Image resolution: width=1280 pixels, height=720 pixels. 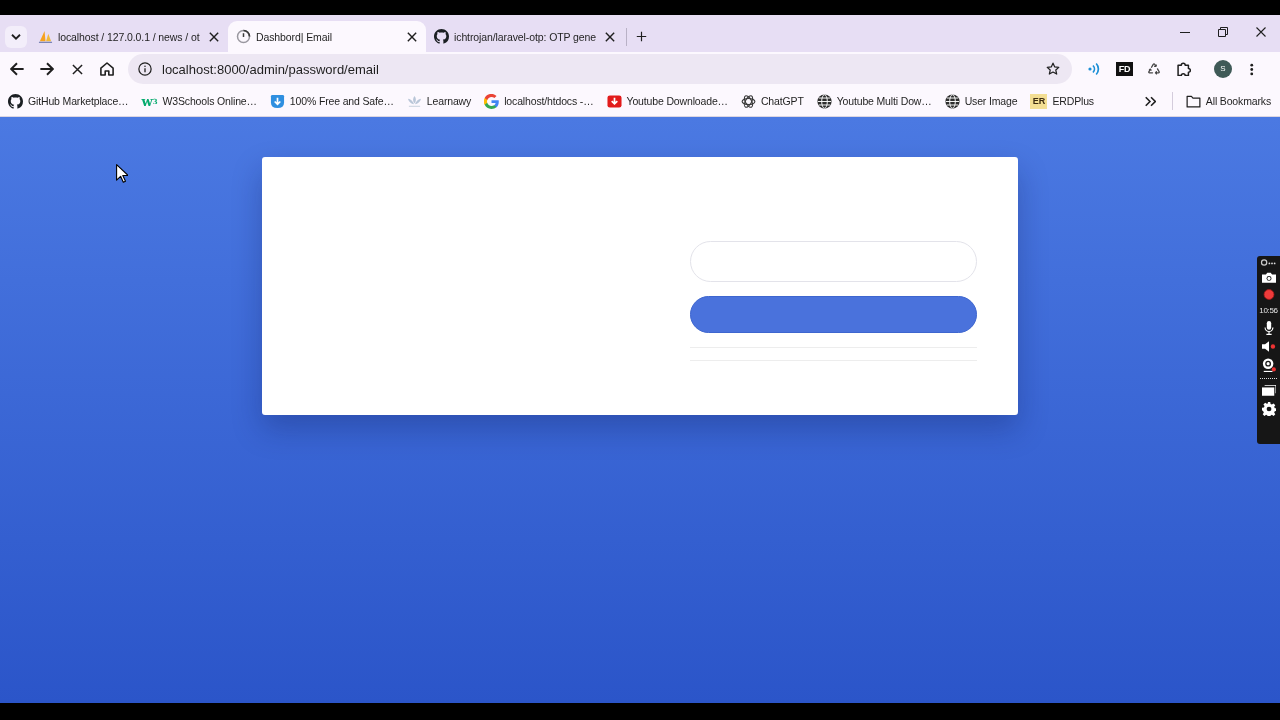 I want to click on browser-tab: Dashbord| Email, so click(x=327, y=36).